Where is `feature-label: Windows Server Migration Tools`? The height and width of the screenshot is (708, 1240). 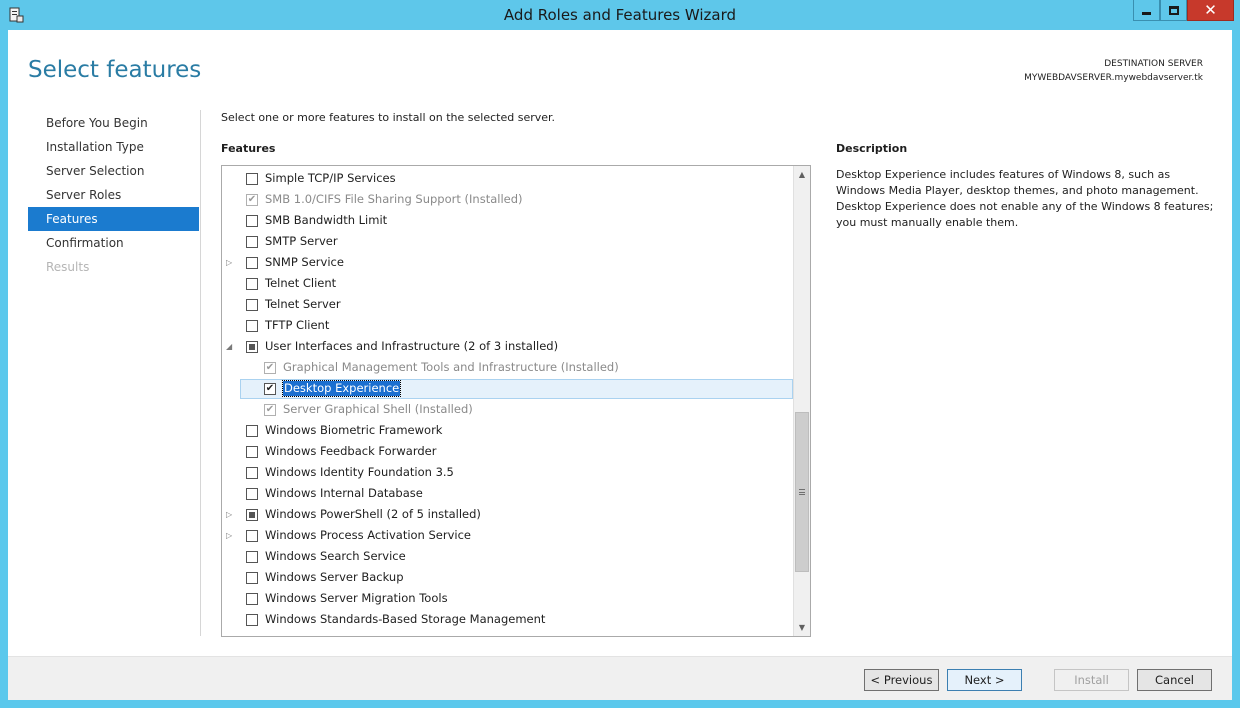
feature-label: Windows Server Migration Tools is located at coordinates (356, 598).